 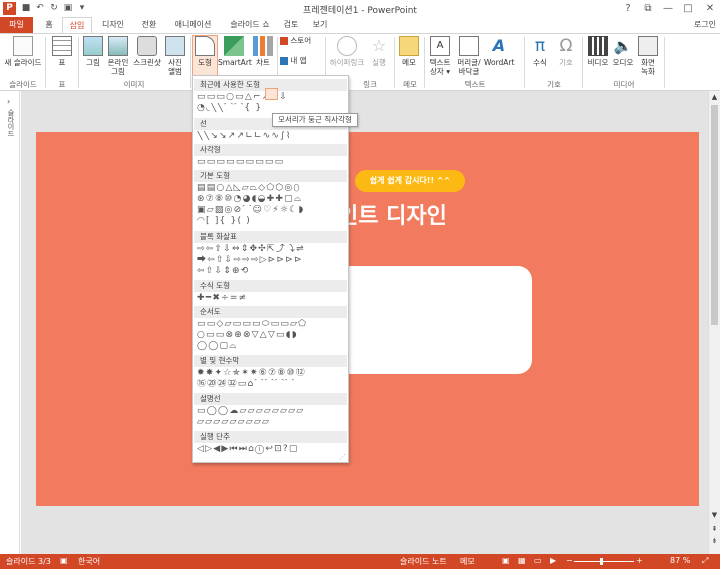 I want to click on textbox-button: A 텍스트 상자 ▾, so click(x=440, y=56).